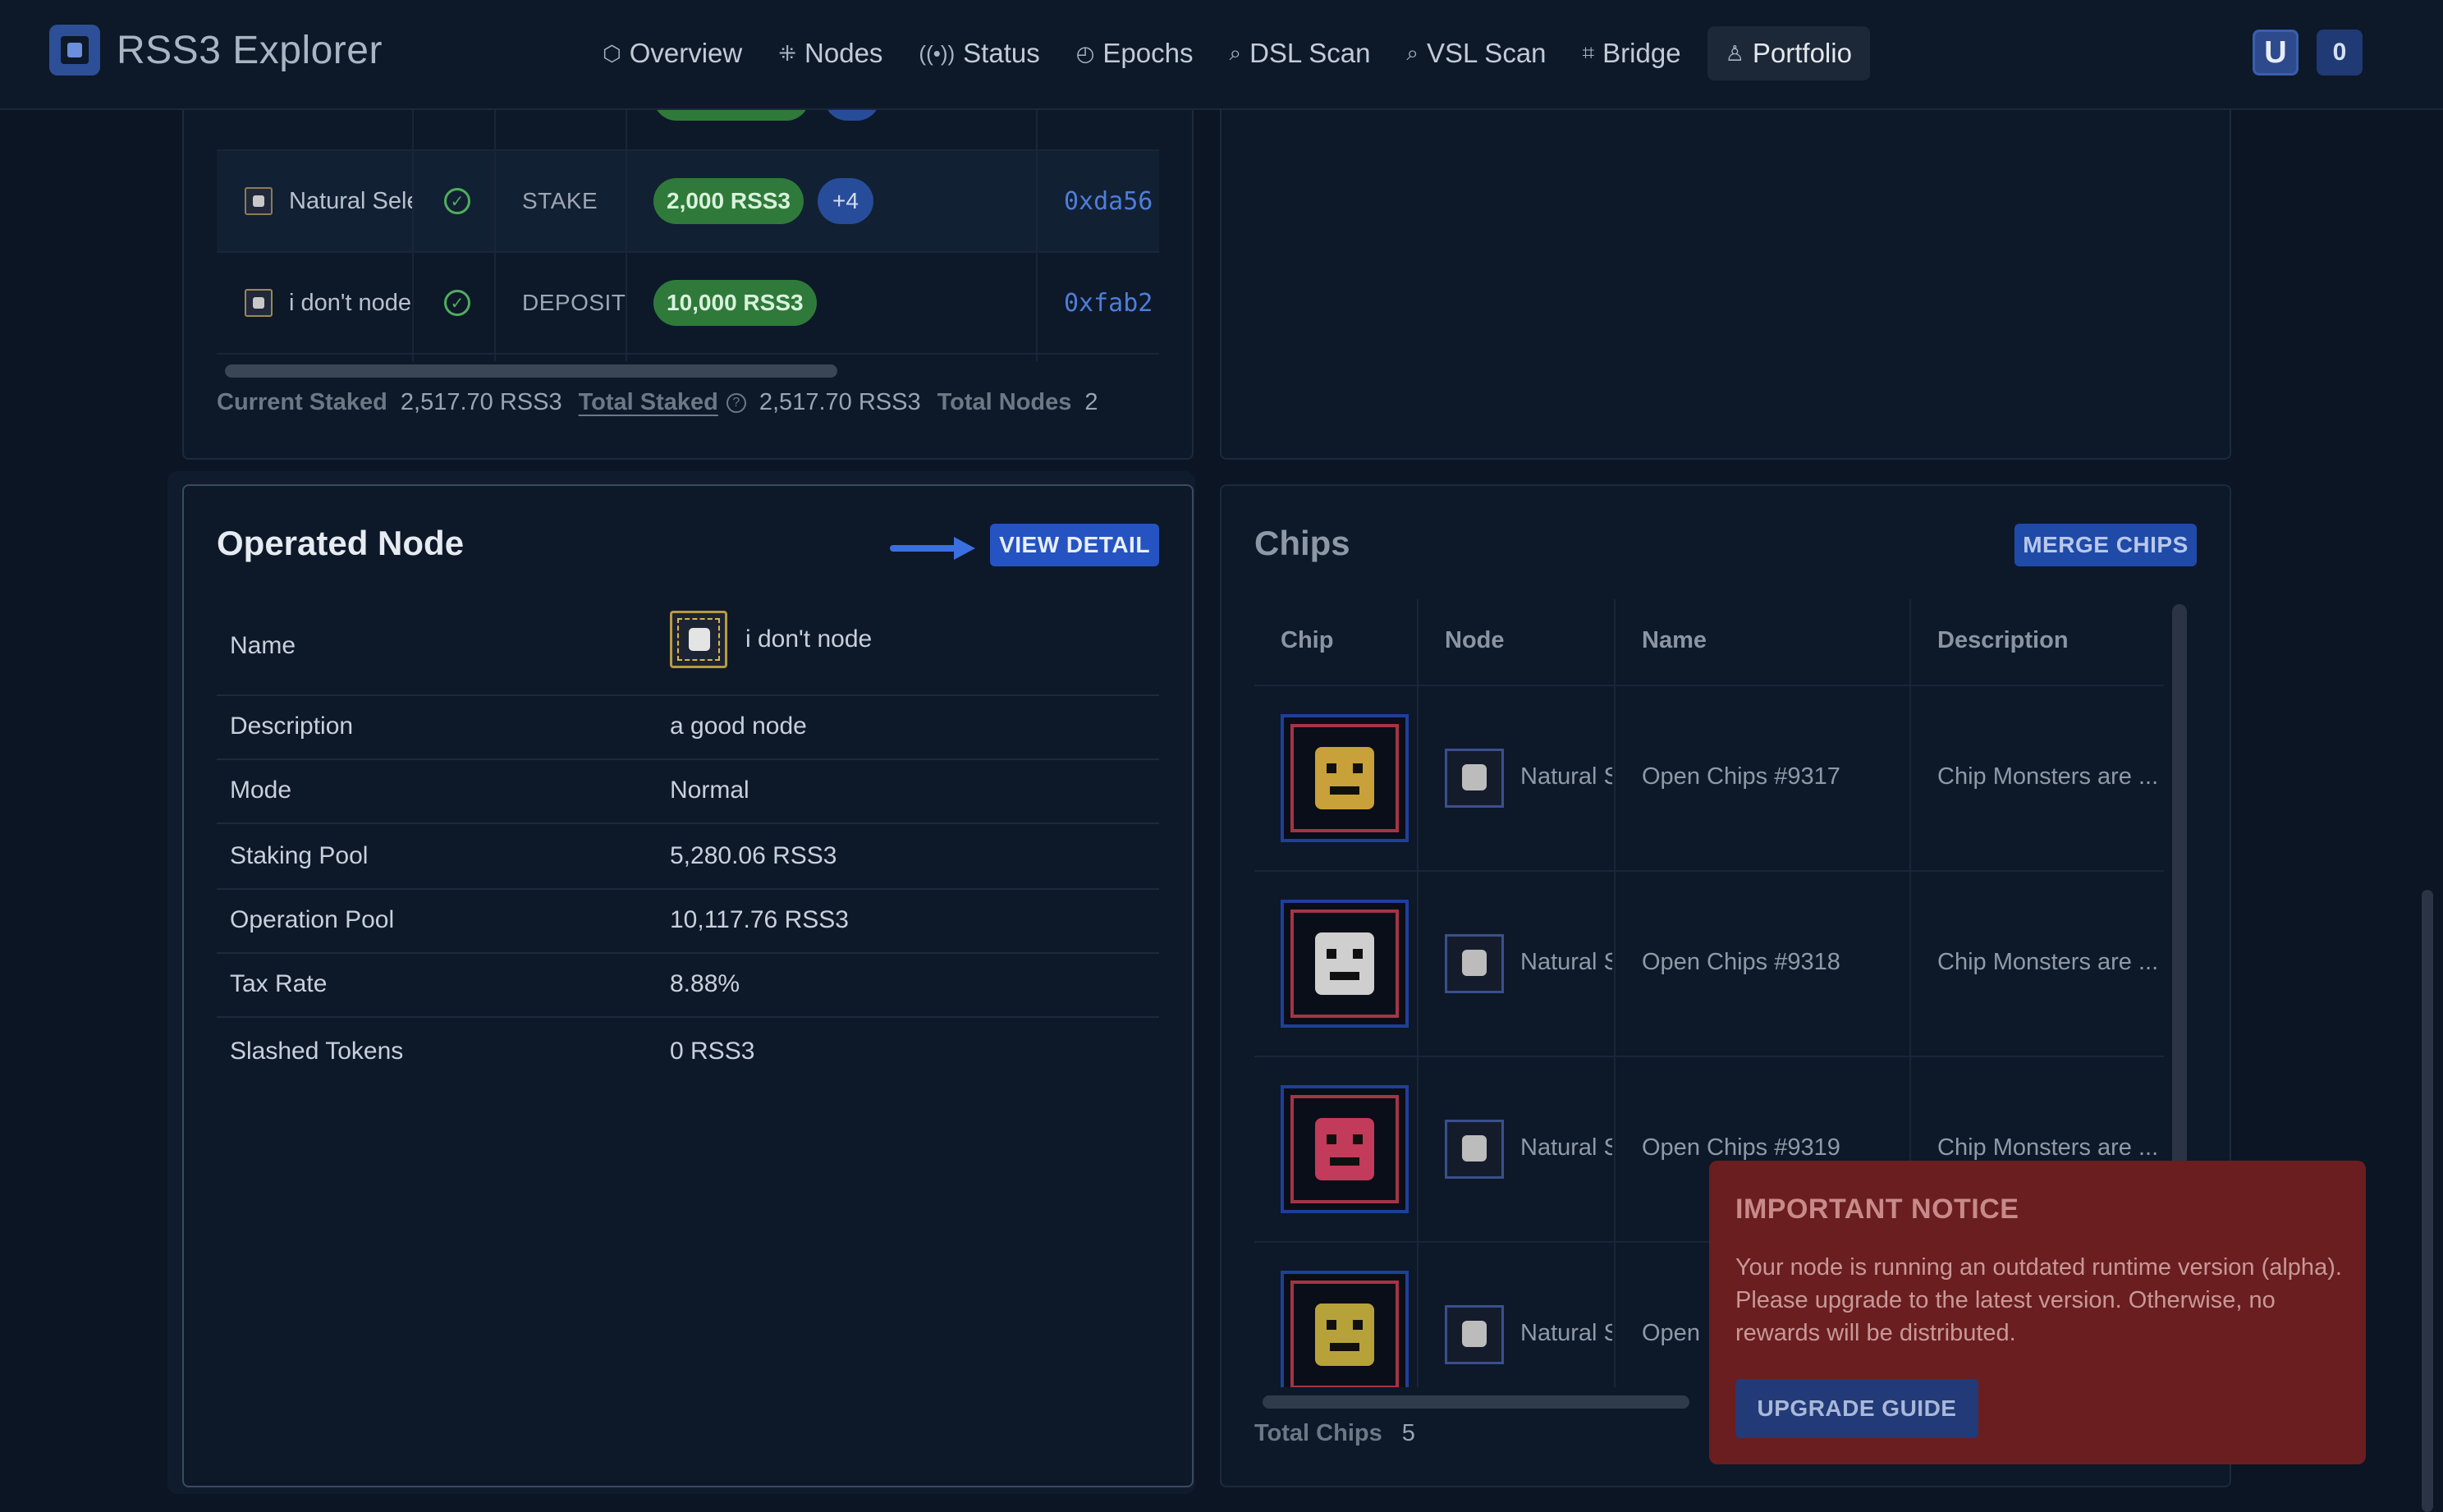 This screenshot has height=1512, width=2443. Describe the element at coordinates (1004, 402) in the screenshot. I see `total-nodes-label: Total Nodes` at that location.